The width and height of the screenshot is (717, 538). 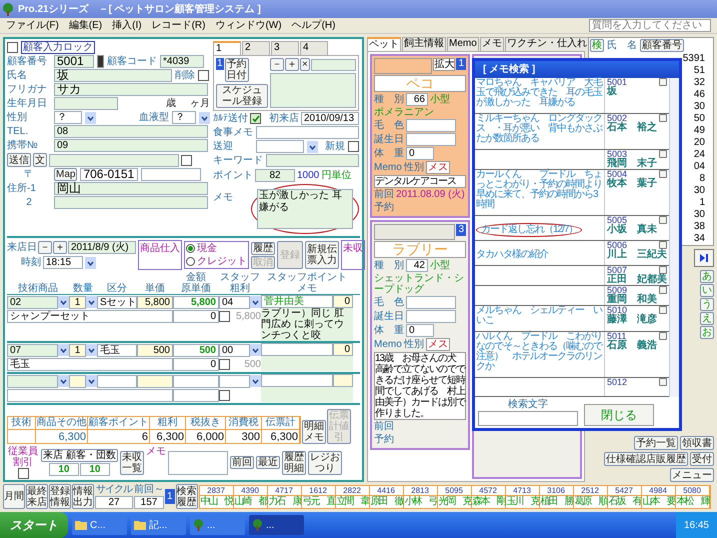 What do you see at coordinates (384, 44) in the screenshot?
I see `tab: ペット` at bounding box center [384, 44].